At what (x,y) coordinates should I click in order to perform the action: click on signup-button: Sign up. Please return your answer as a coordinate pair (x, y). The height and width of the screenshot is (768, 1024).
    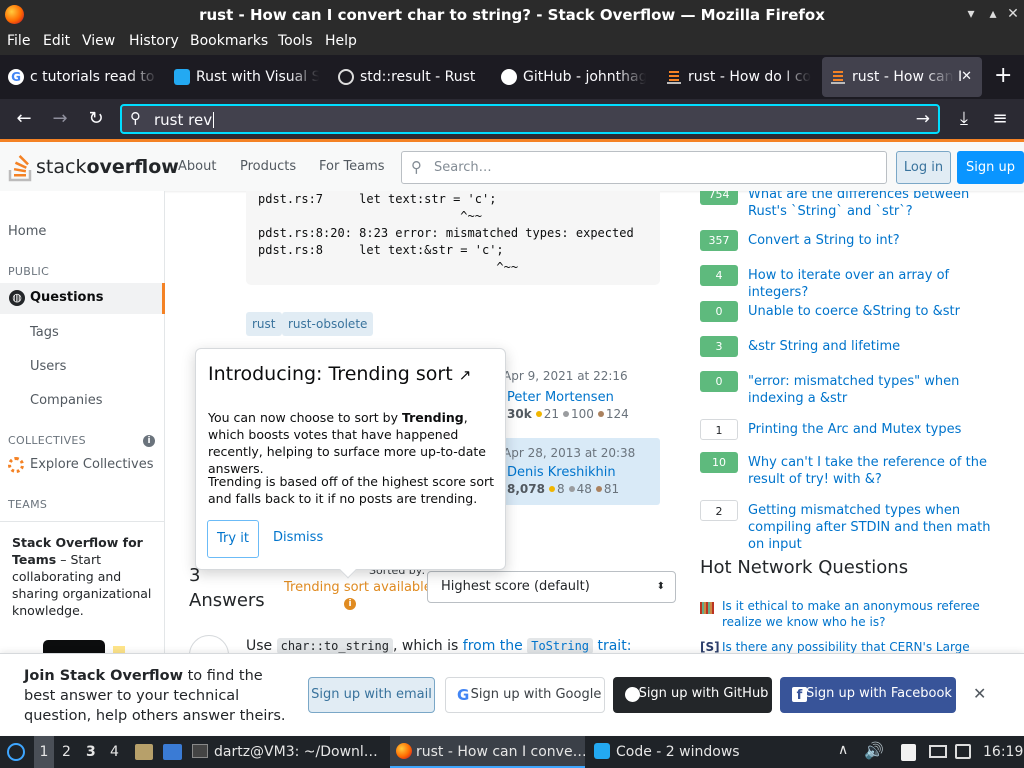
    Looking at the image, I should click on (990, 167).